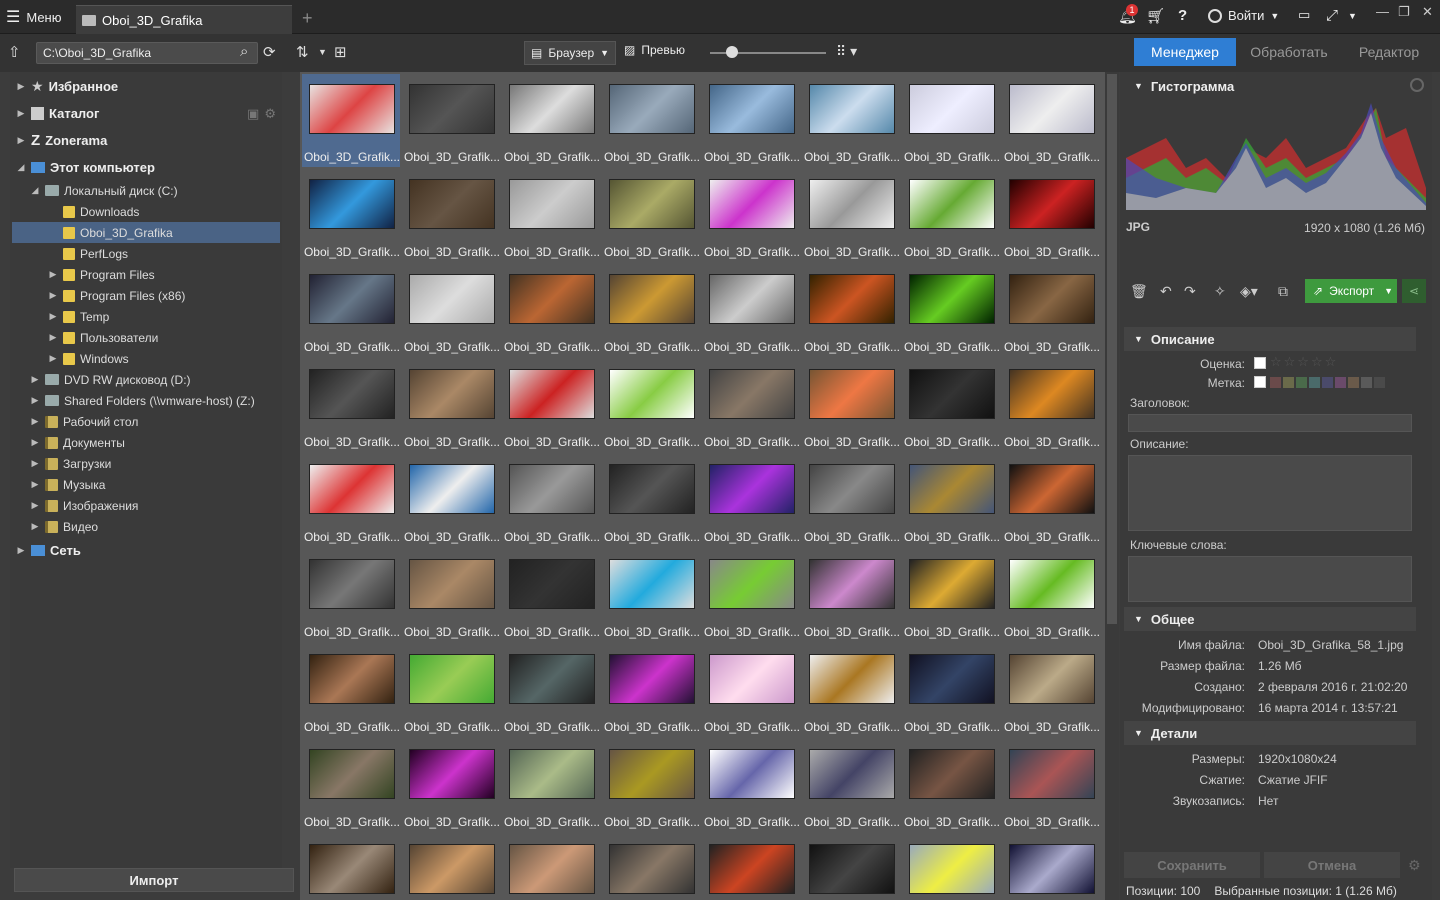  What do you see at coordinates (64, 526) in the screenshot?
I see `tree-video: ▶ Видео` at bounding box center [64, 526].